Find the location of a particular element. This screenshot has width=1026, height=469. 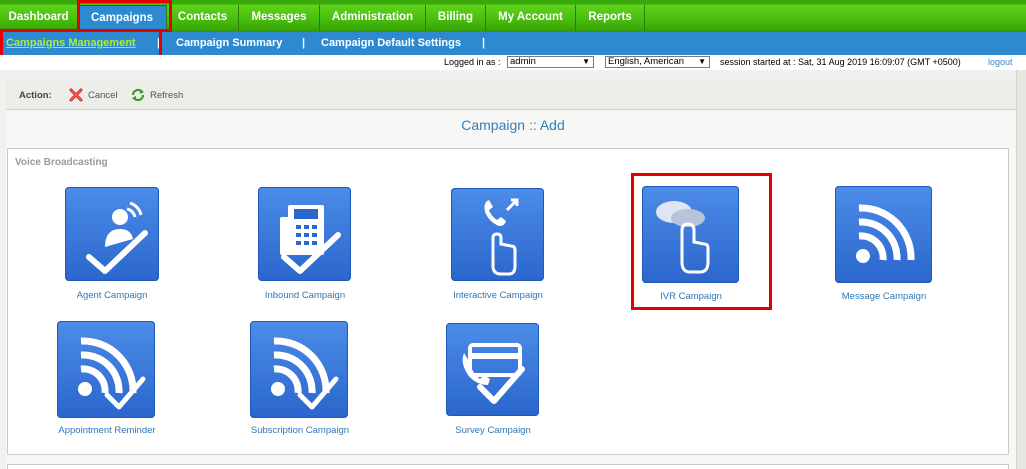

appointment-reminder-tile: Appointment Reminder is located at coordinates (107, 381).